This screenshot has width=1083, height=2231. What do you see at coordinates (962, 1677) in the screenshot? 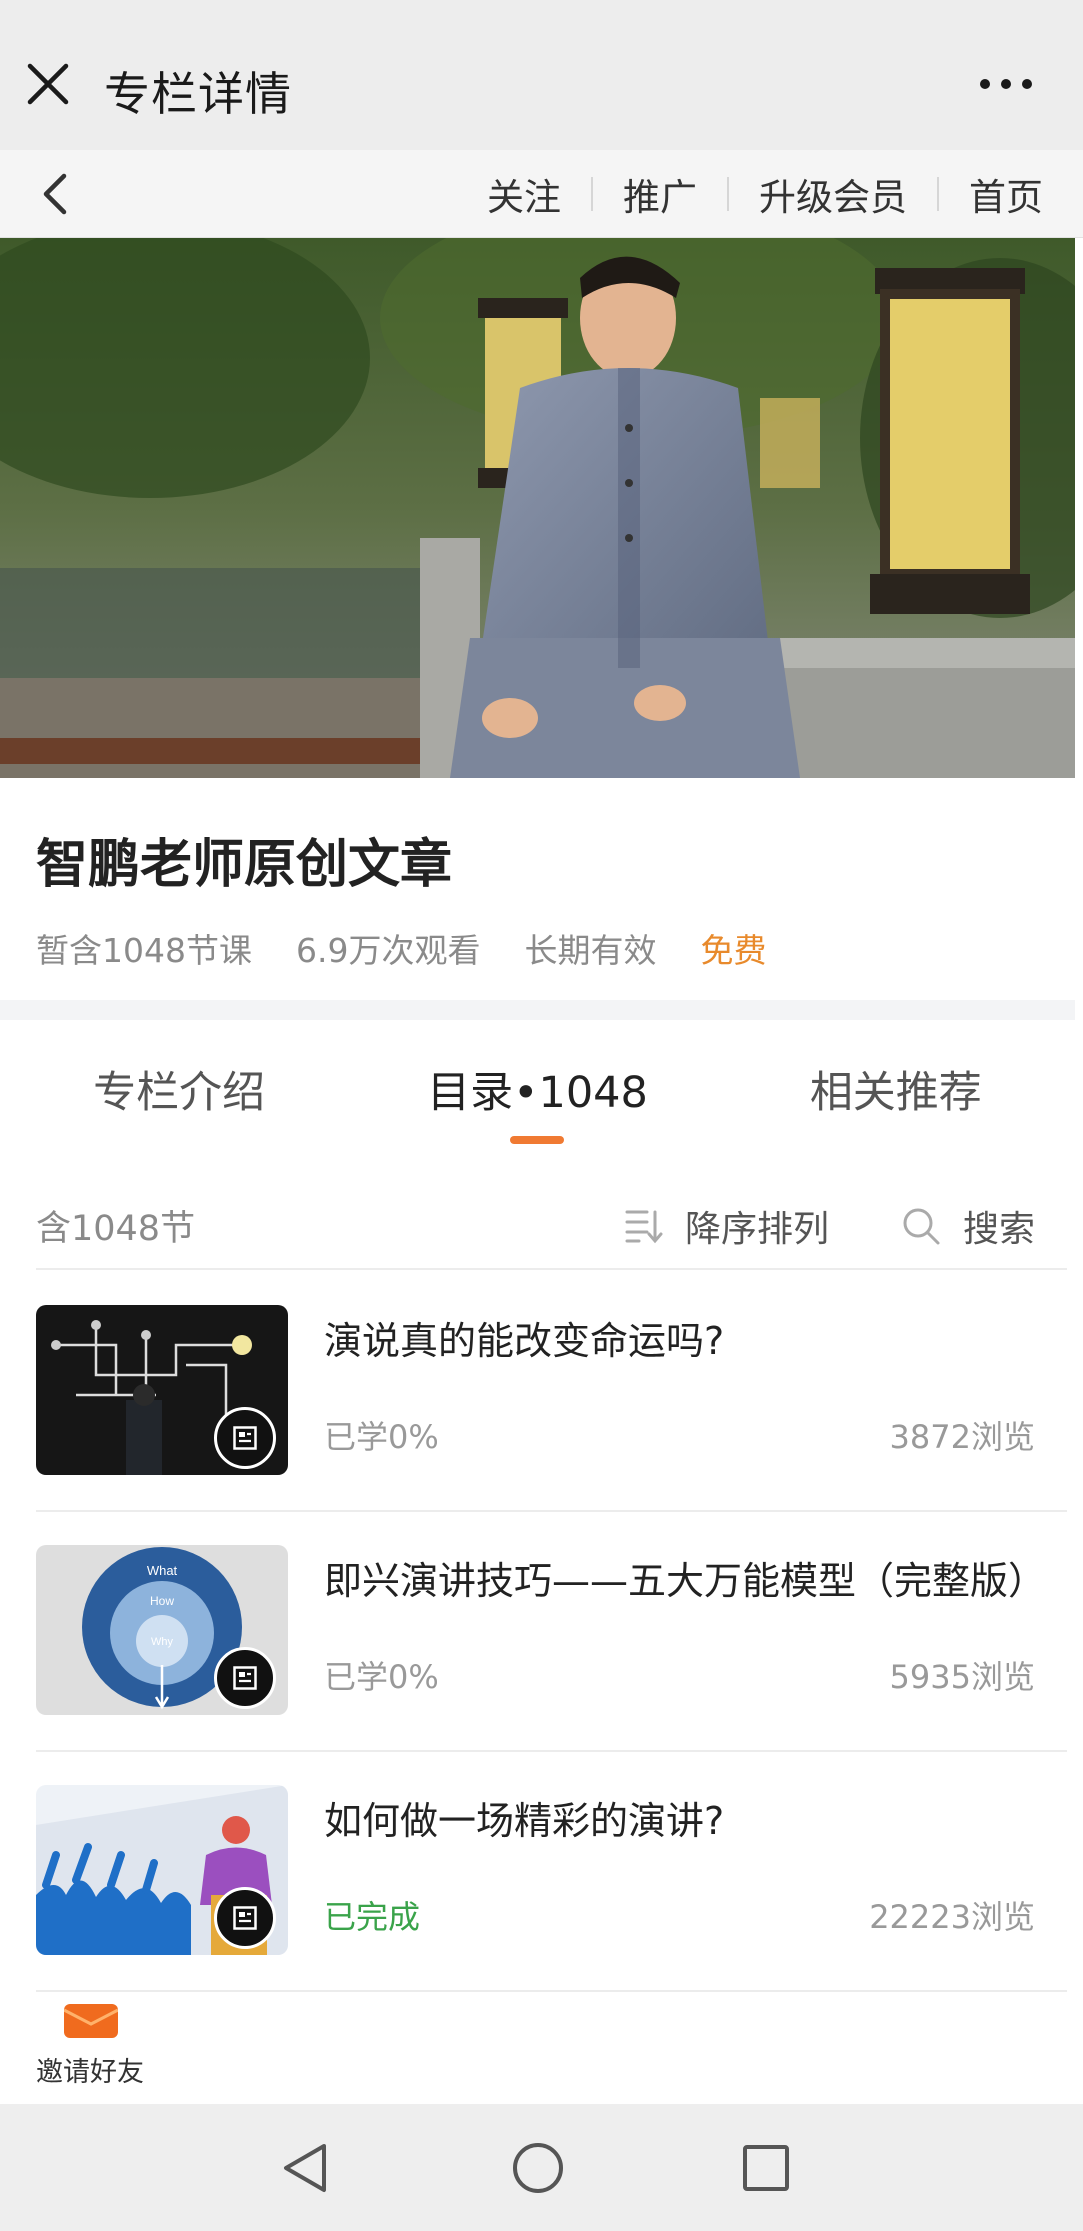
I see `lesson-views: 5935浏览` at bounding box center [962, 1677].